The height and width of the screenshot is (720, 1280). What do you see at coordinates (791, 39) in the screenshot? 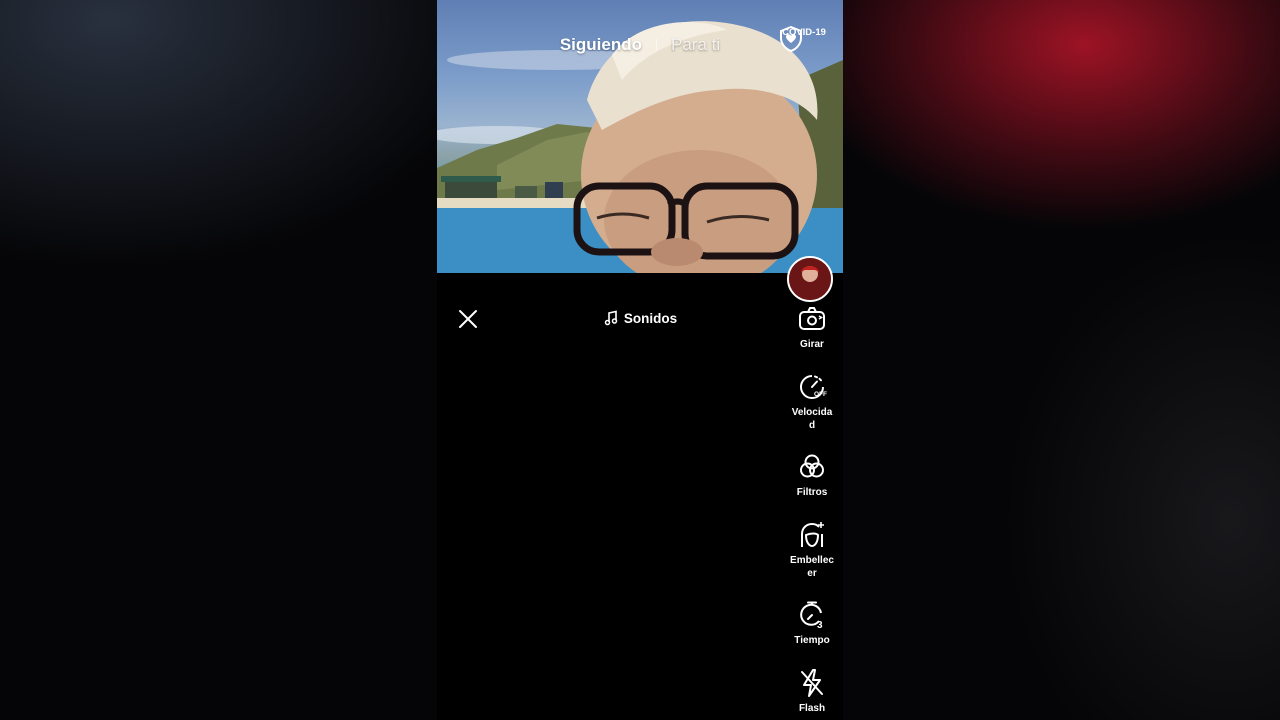
I see `shield-heart-icon` at bounding box center [791, 39].